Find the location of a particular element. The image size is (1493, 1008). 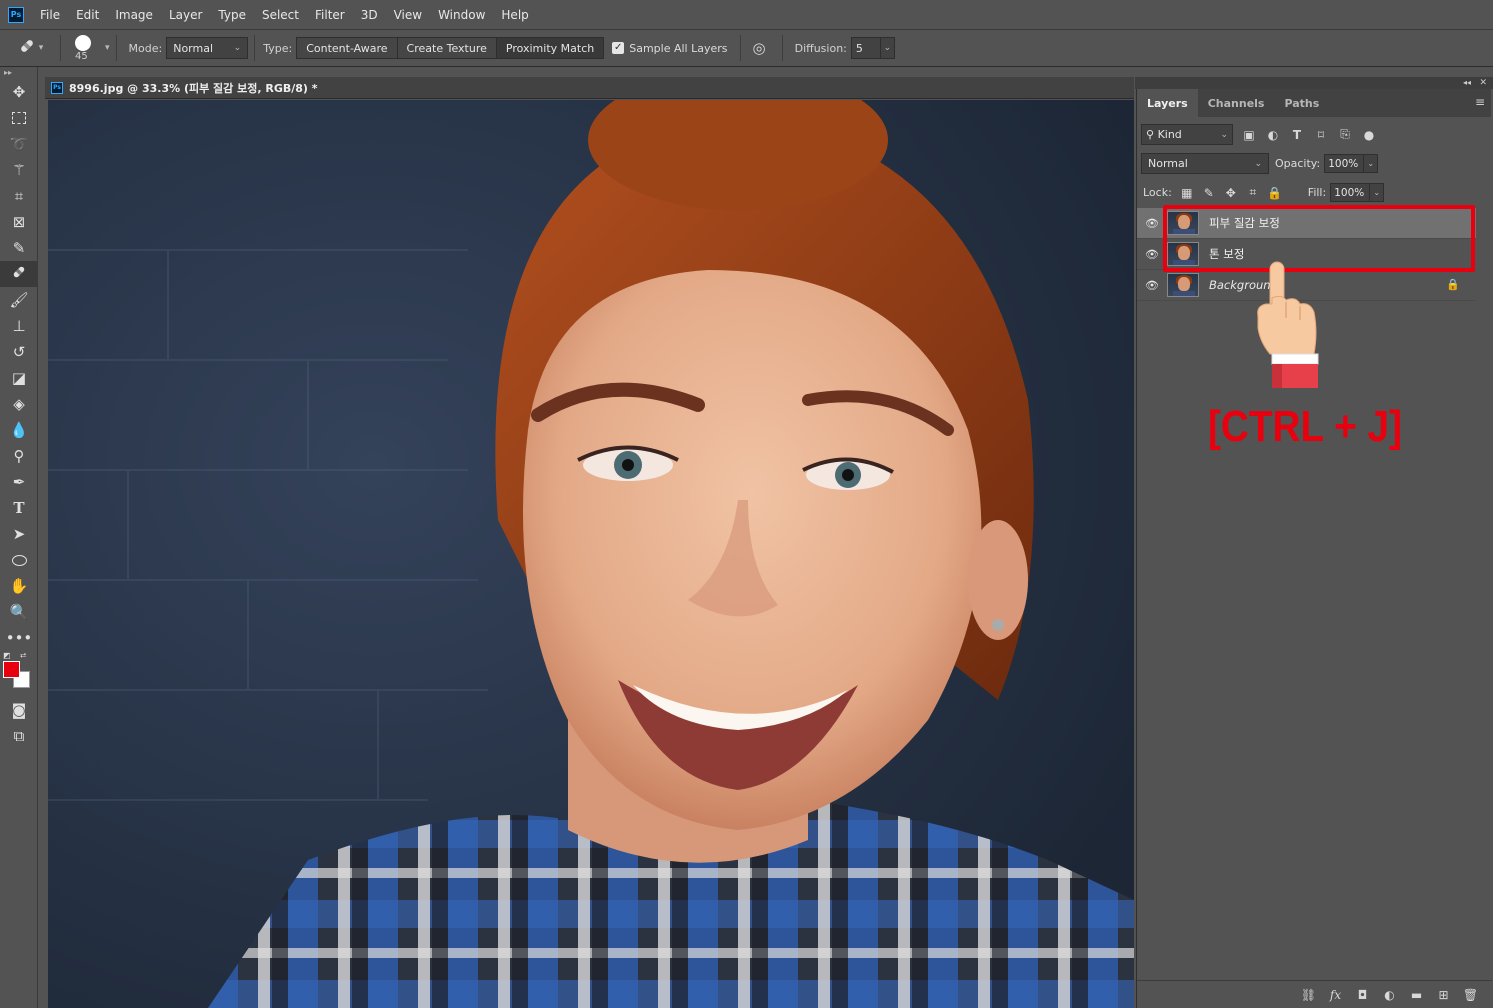

move-icon: ✥ is located at coordinates (19, 92).